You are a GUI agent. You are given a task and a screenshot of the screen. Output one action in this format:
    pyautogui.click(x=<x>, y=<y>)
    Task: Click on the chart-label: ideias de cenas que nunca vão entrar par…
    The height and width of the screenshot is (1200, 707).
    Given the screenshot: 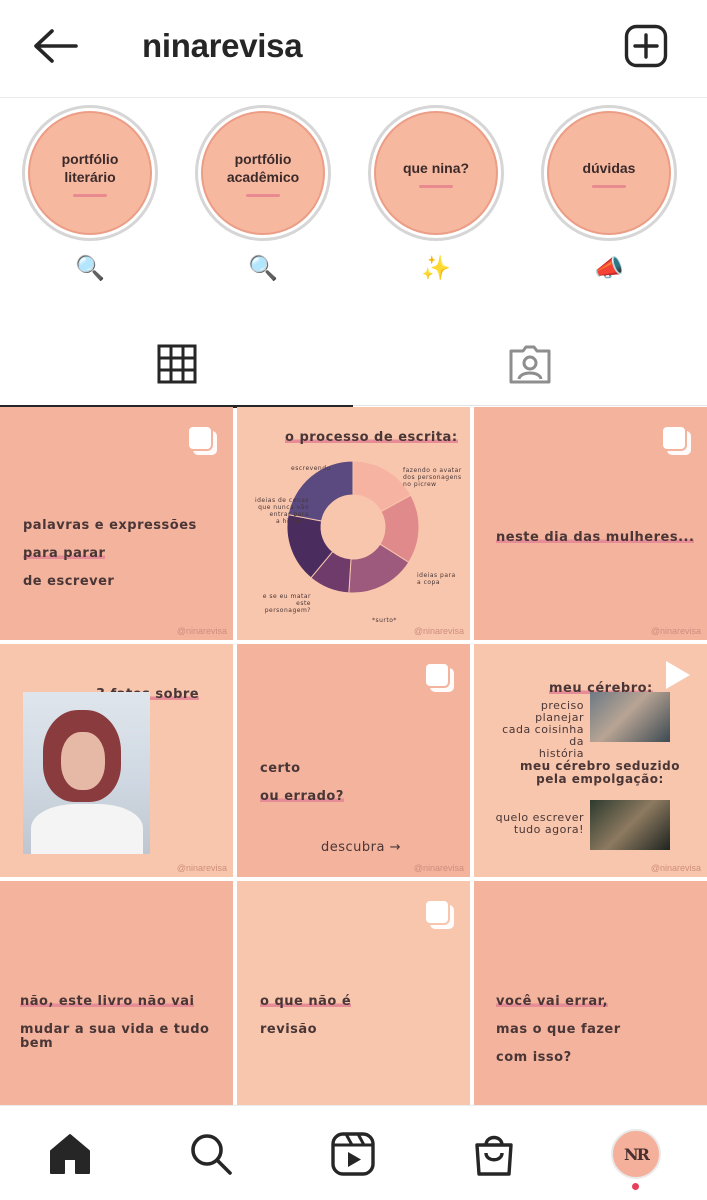 What is the action you would take?
    pyautogui.click(x=281, y=511)
    